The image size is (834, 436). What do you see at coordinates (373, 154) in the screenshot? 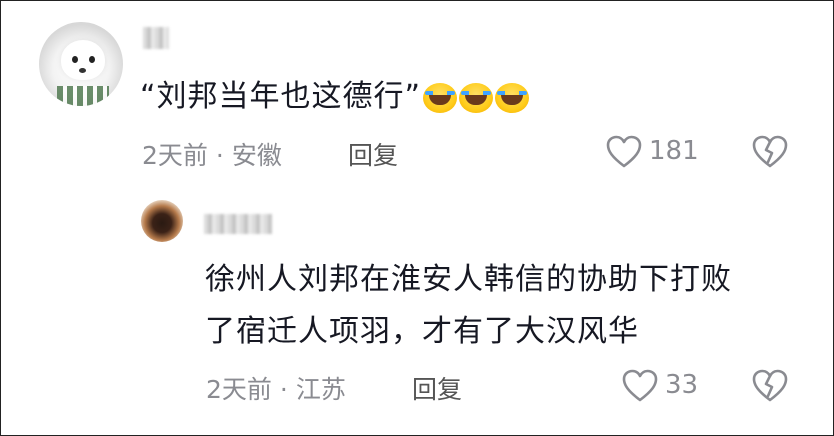
I see `reply-button: 回复` at bounding box center [373, 154].